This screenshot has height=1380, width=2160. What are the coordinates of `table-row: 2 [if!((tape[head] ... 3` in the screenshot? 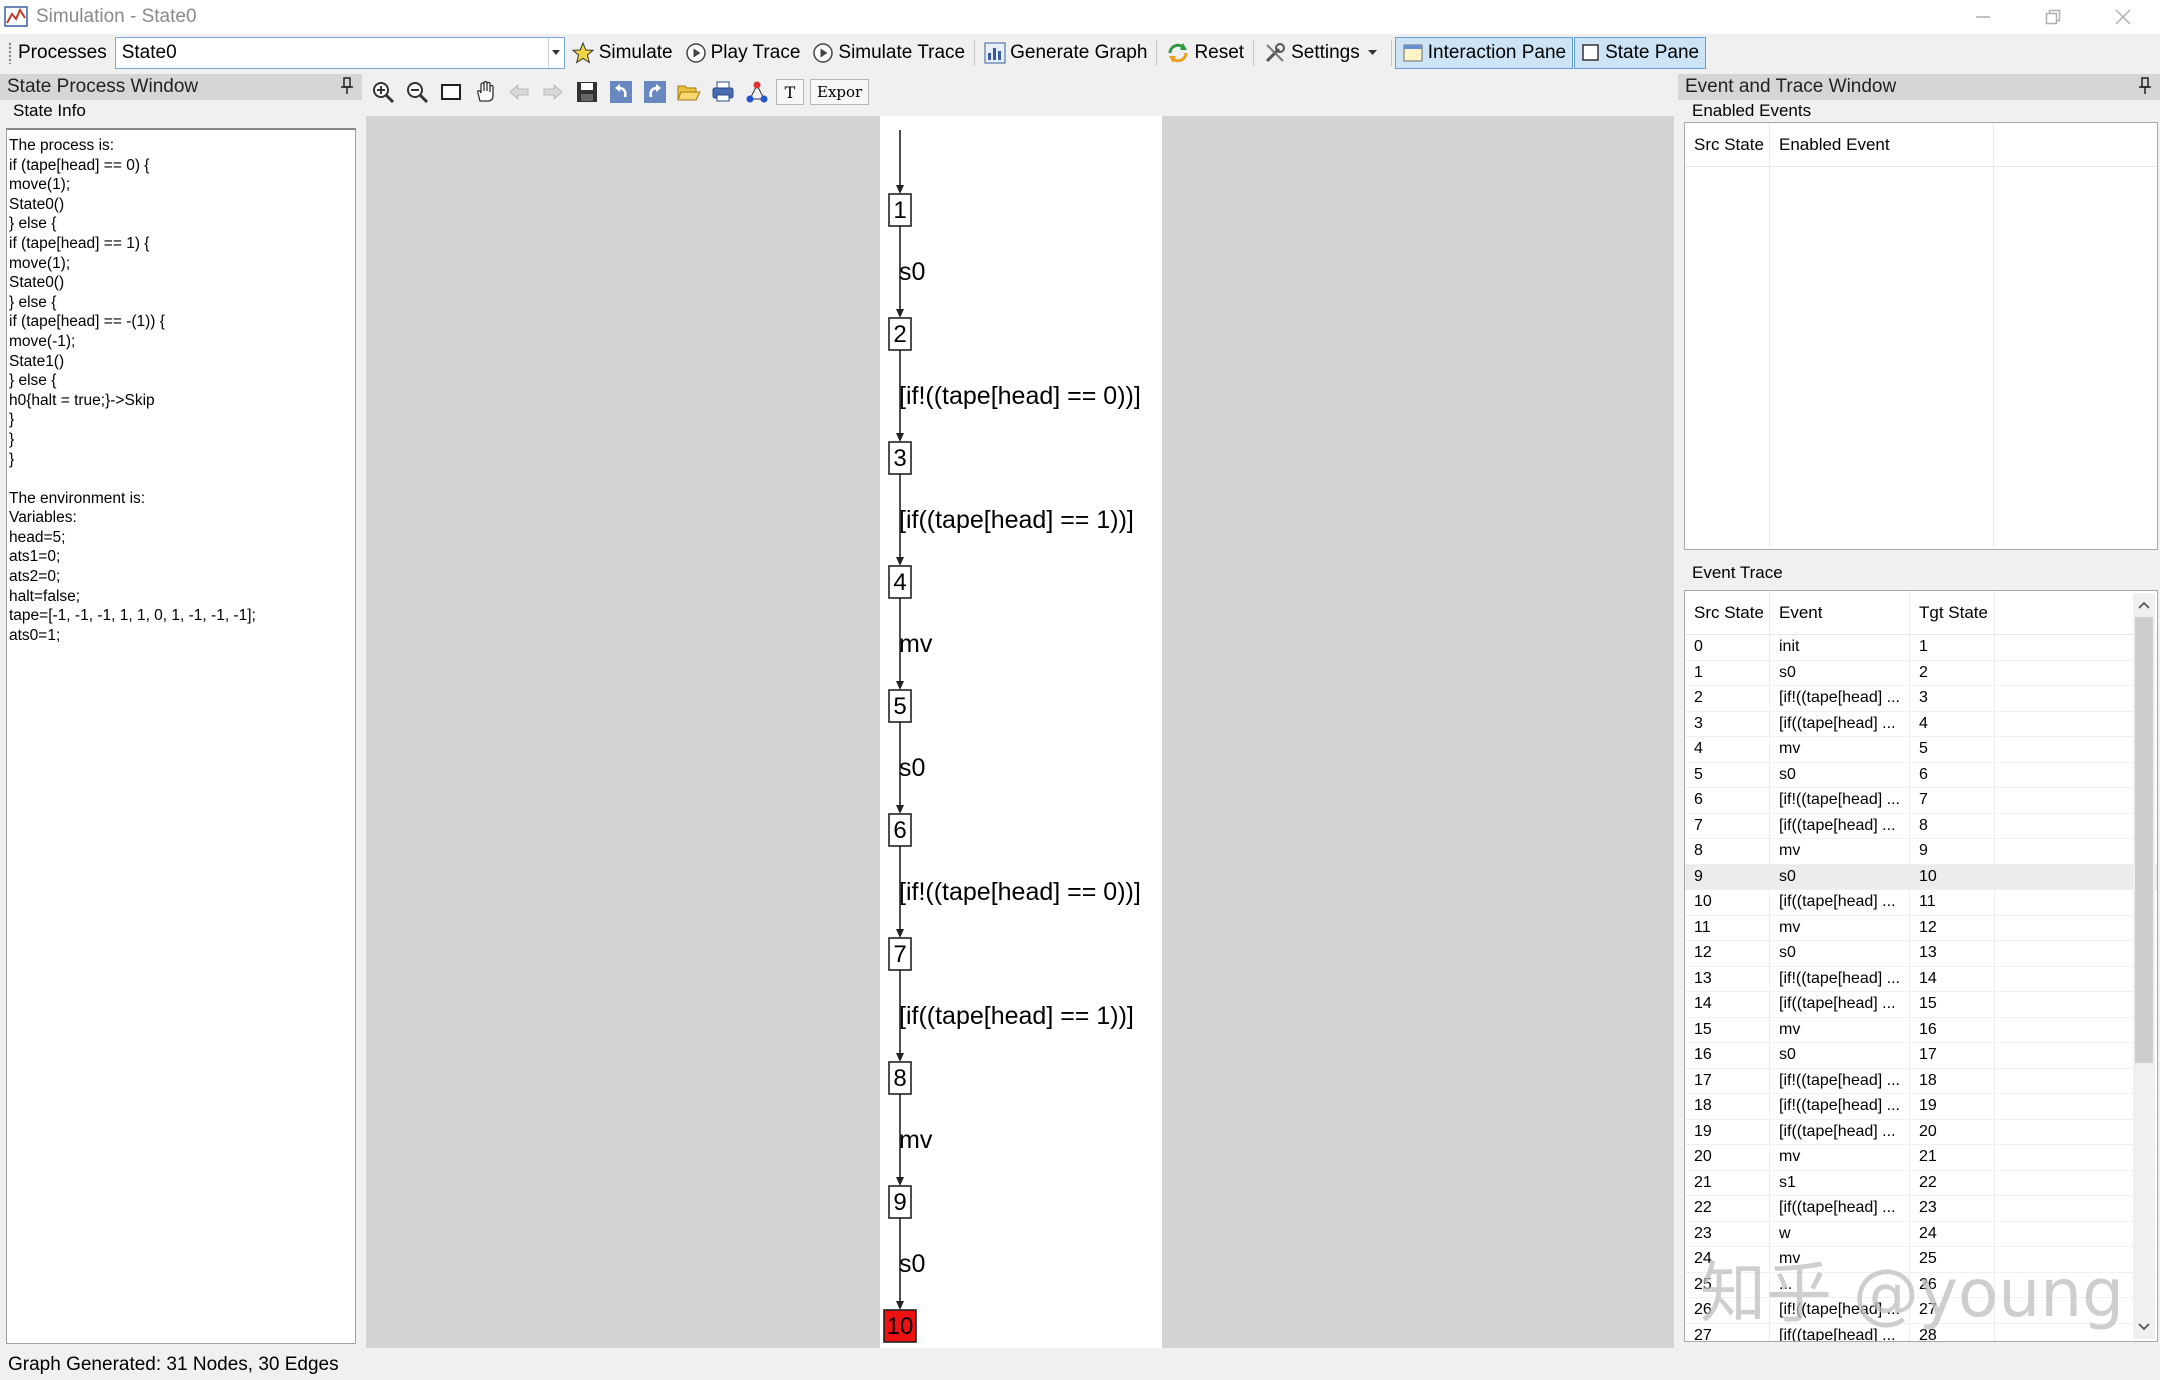 It's located at (1921, 699).